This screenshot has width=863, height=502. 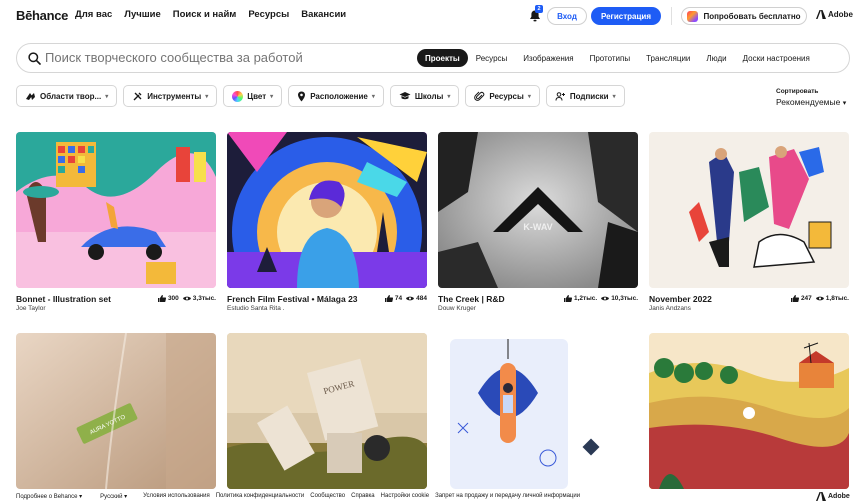 I want to click on project-card: November 2022 Janis Andzans 247 1,8тыс., so click(x=749, y=222).